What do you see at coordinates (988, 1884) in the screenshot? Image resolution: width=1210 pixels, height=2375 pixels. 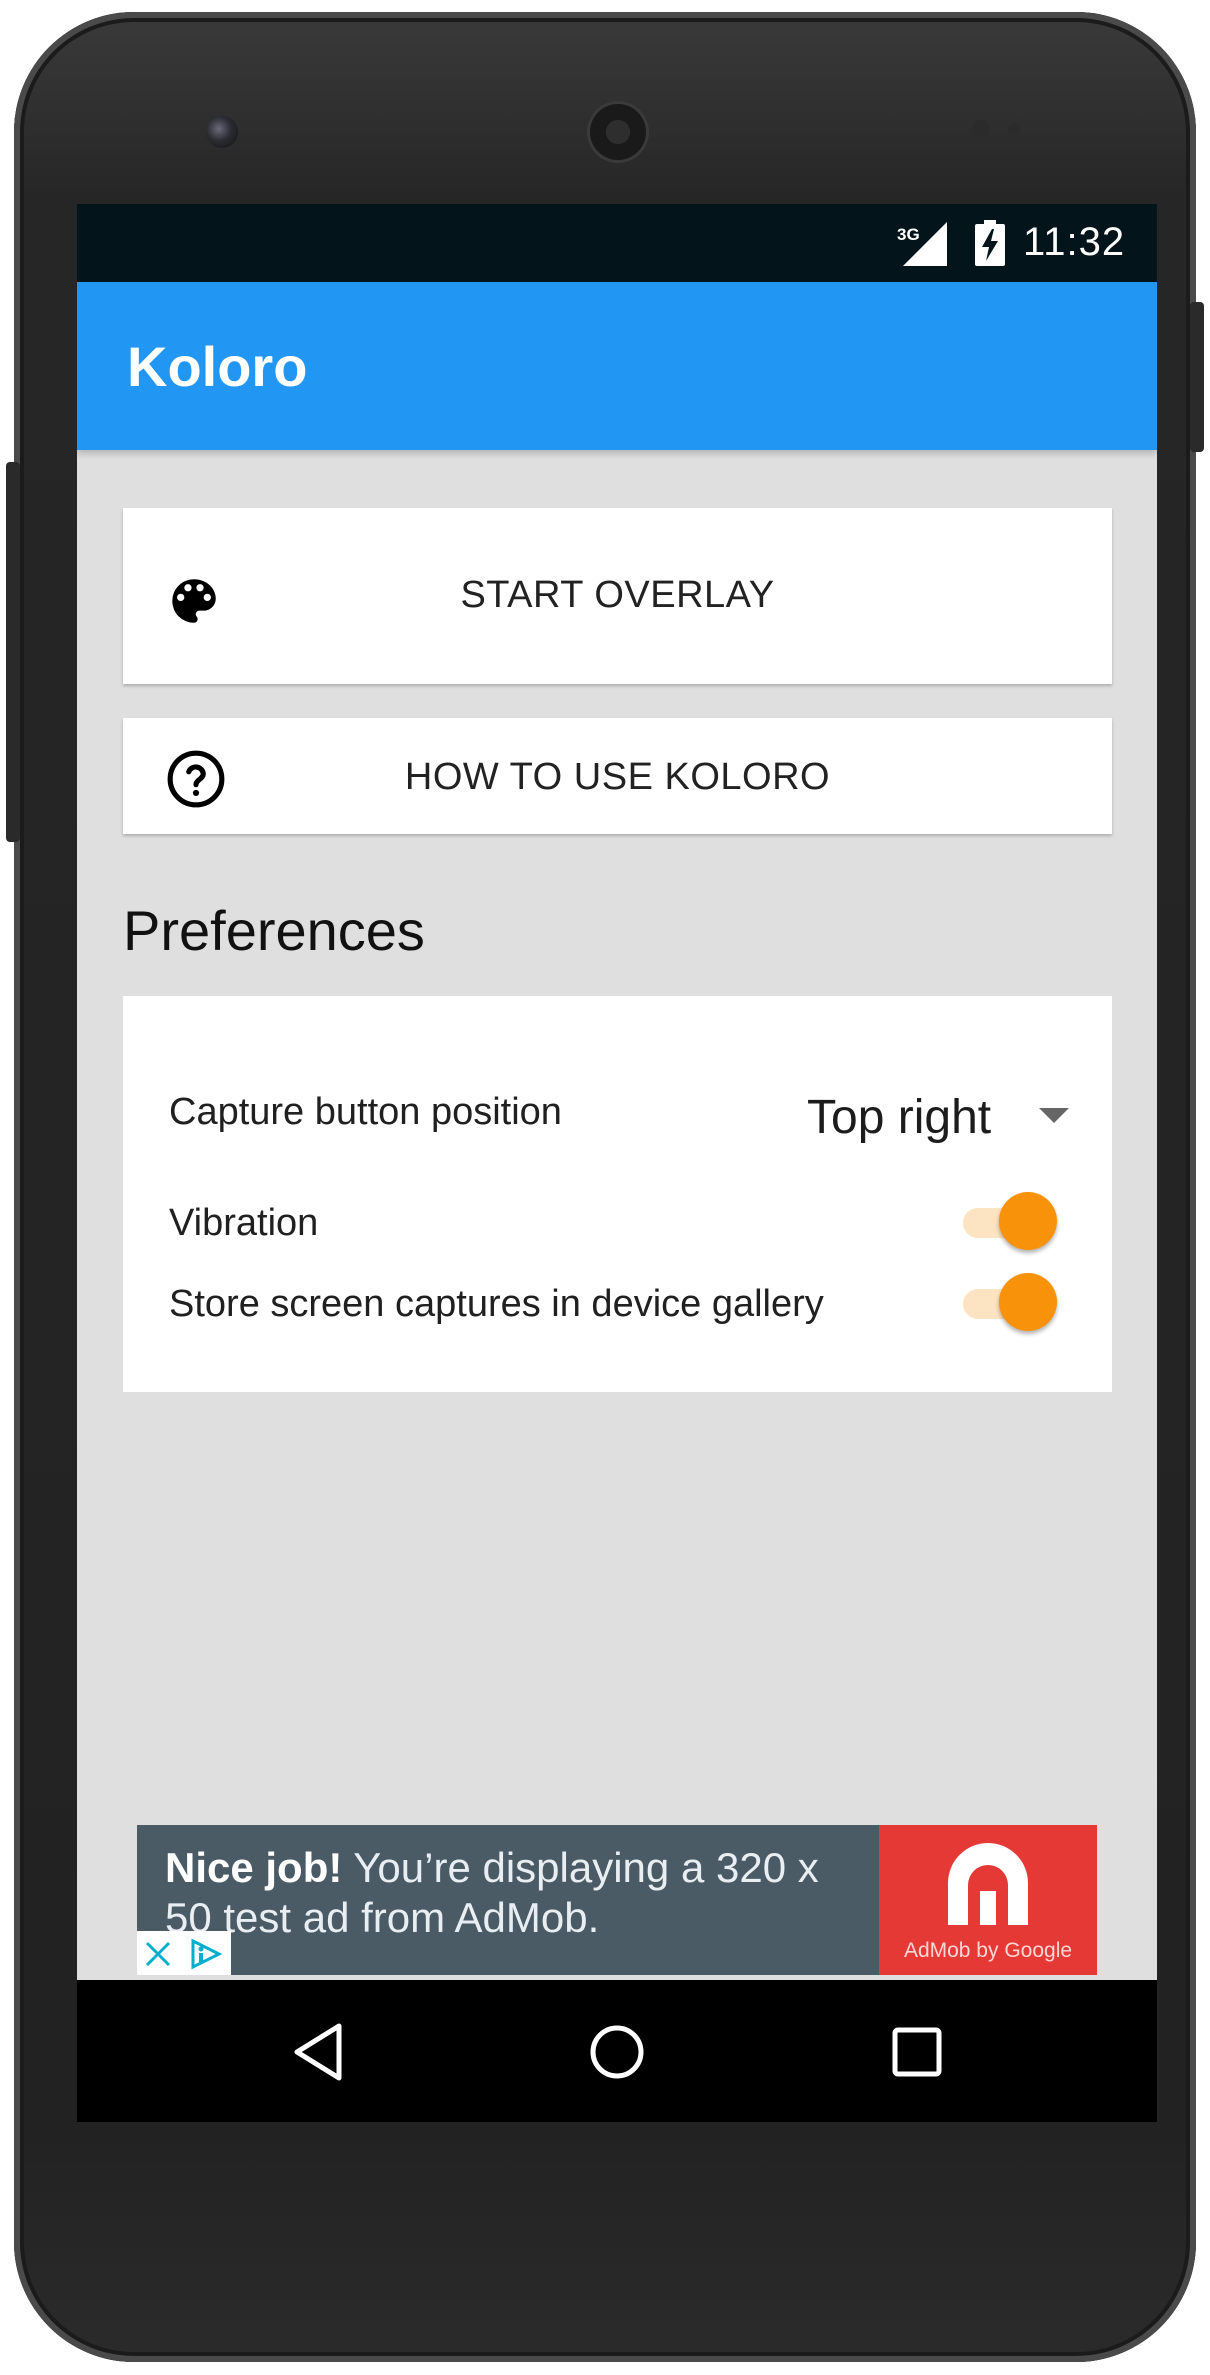 I see `admob-logo-icon` at bounding box center [988, 1884].